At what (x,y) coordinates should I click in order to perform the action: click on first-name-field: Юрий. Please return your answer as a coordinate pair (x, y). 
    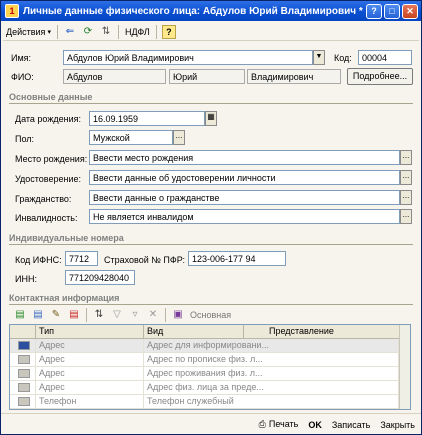
    Looking at the image, I should click on (207, 76).